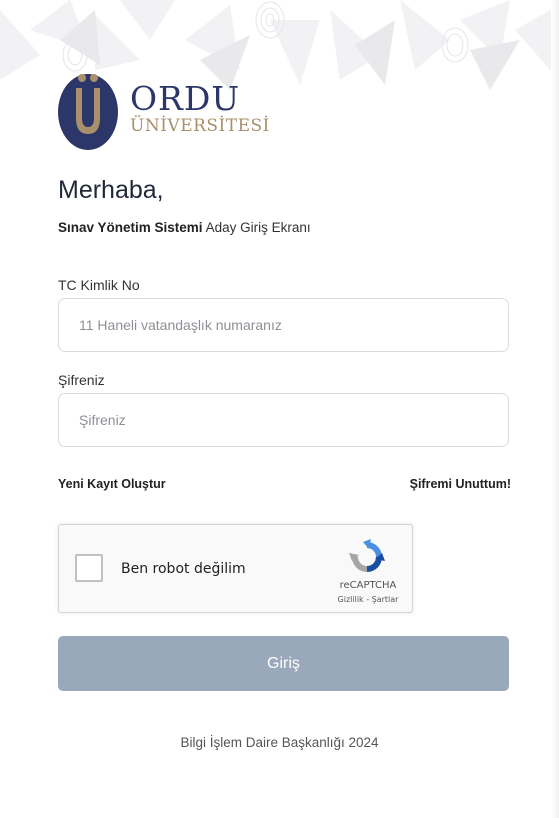 Image resolution: width=559 pixels, height=818 pixels. What do you see at coordinates (256, 227) in the screenshot?
I see `subtitle-screen-name: Aday Giriş Ekranı` at bounding box center [256, 227].